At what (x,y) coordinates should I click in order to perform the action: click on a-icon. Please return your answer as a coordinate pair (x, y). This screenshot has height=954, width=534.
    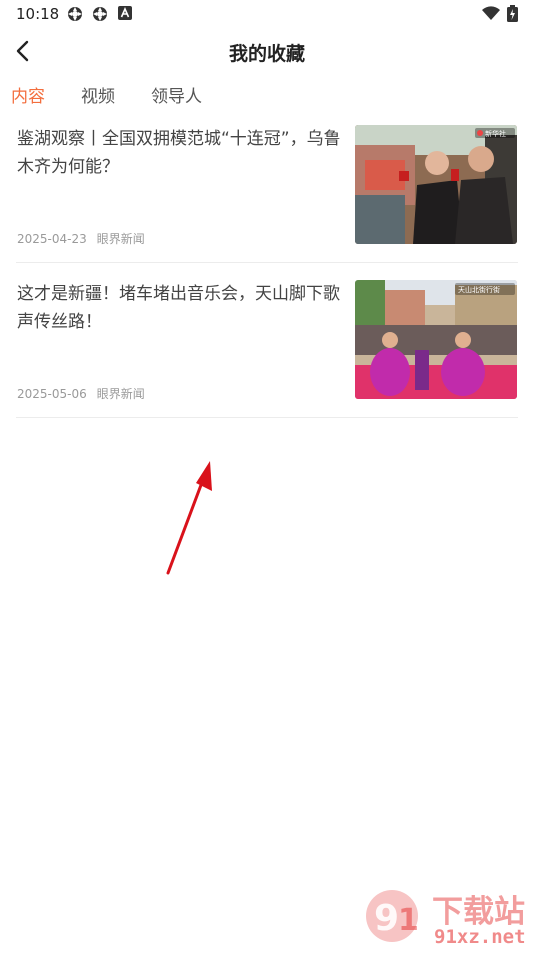
    Looking at the image, I should click on (125, 13).